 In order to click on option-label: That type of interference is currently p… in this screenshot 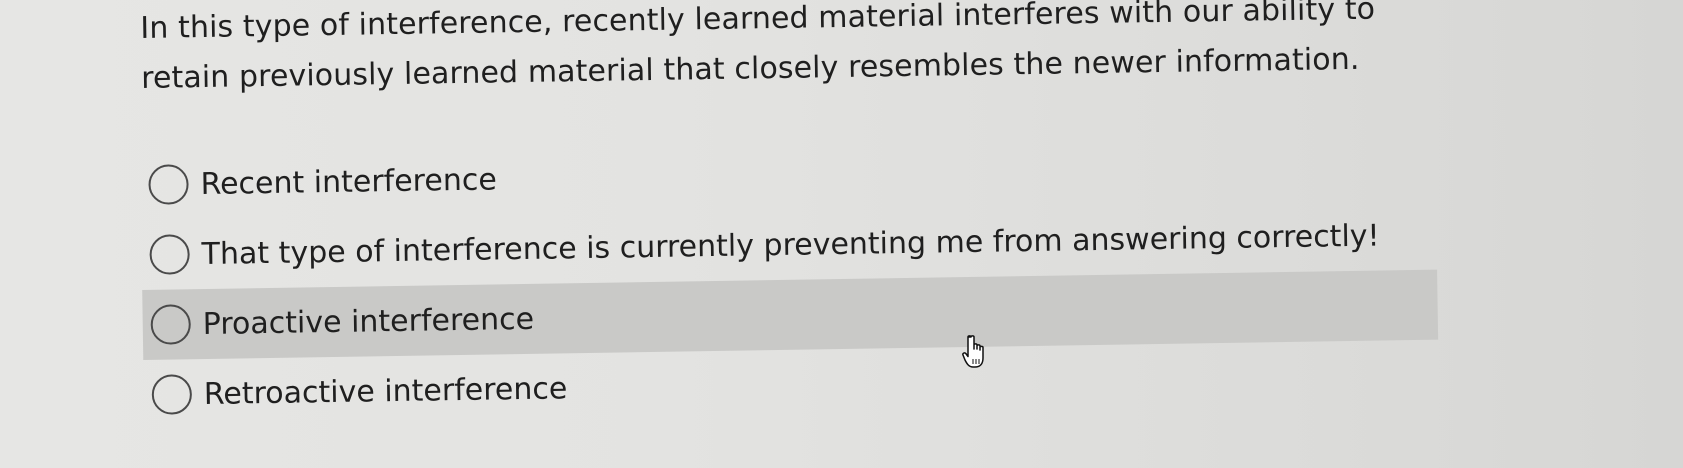, I will do `click(790, 245)`.